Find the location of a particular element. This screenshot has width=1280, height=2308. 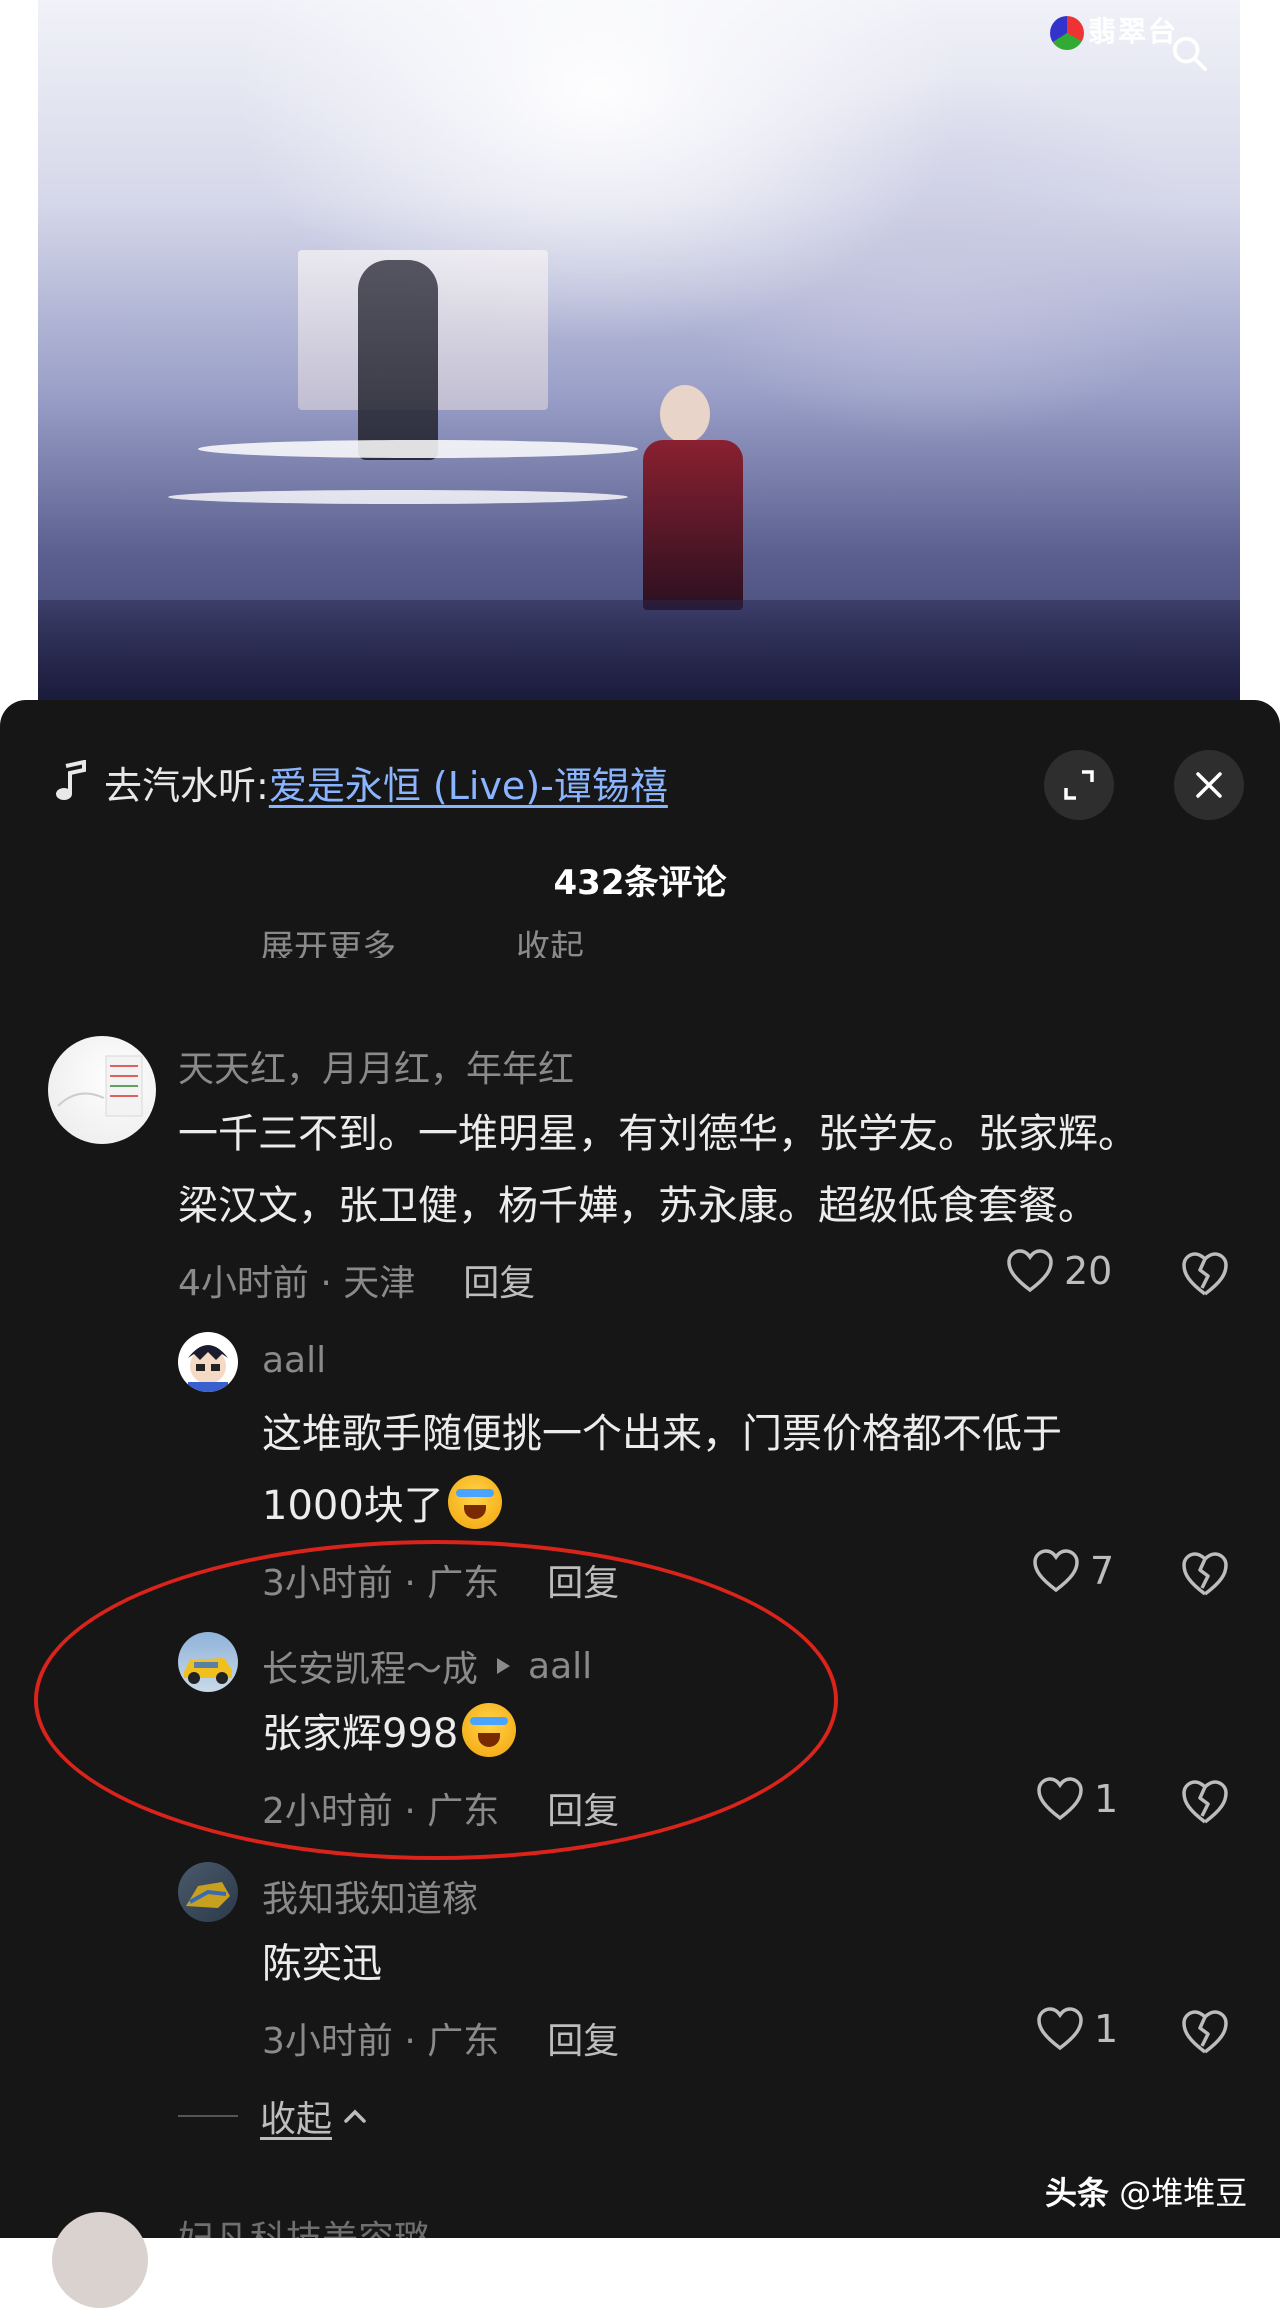

stage-floor is located at coordinates (639, 656).